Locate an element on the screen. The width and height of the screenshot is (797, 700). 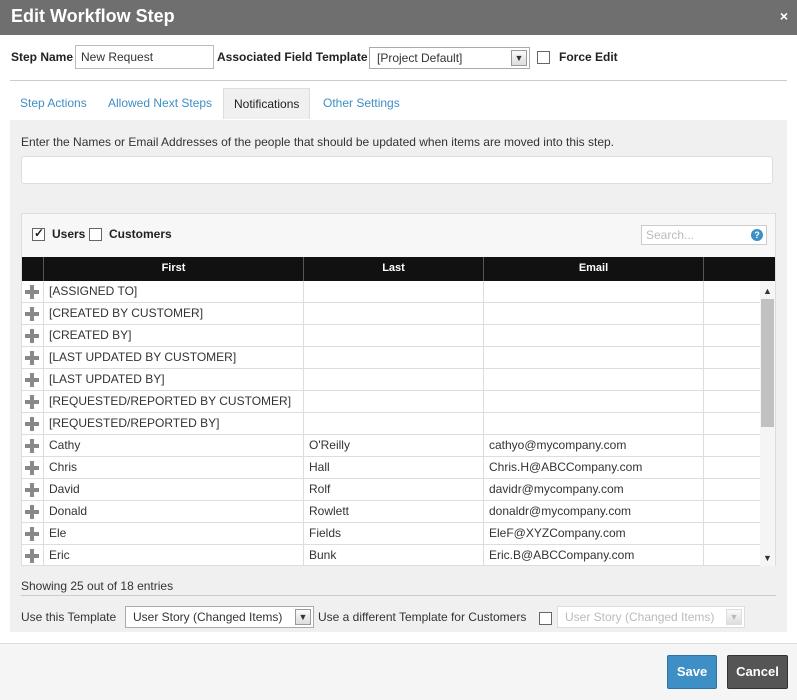
cell-first: Chris is located at coordinates (173, 468).